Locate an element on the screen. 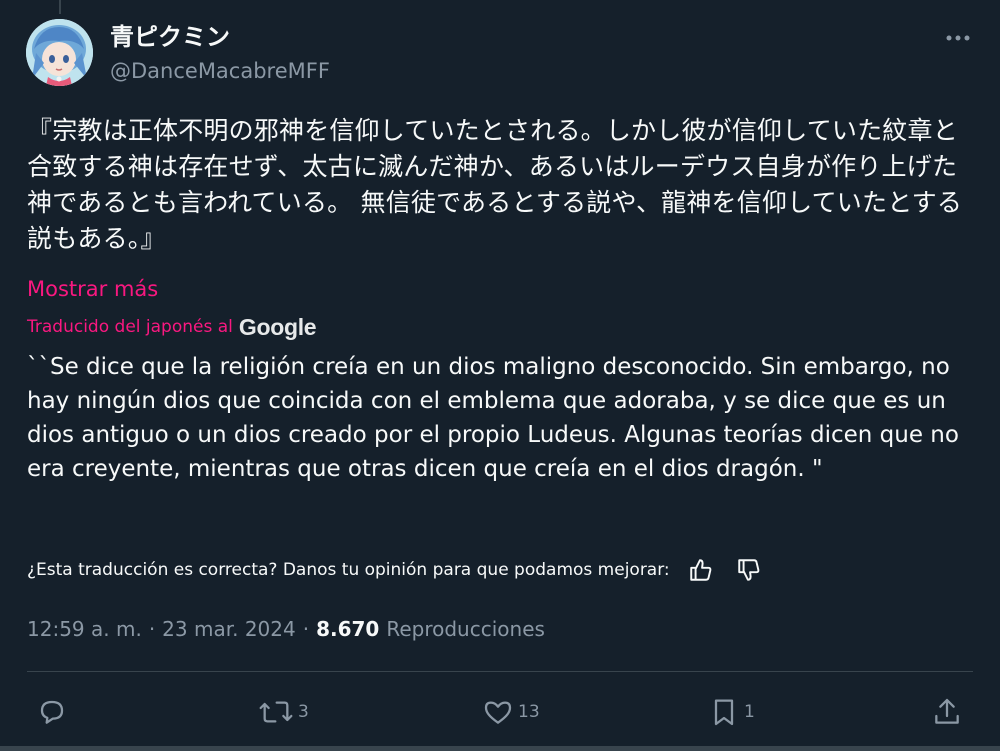 This screenshot has width=1000, height=751. thumbs-up-icon is located at coordinates (700, 570).